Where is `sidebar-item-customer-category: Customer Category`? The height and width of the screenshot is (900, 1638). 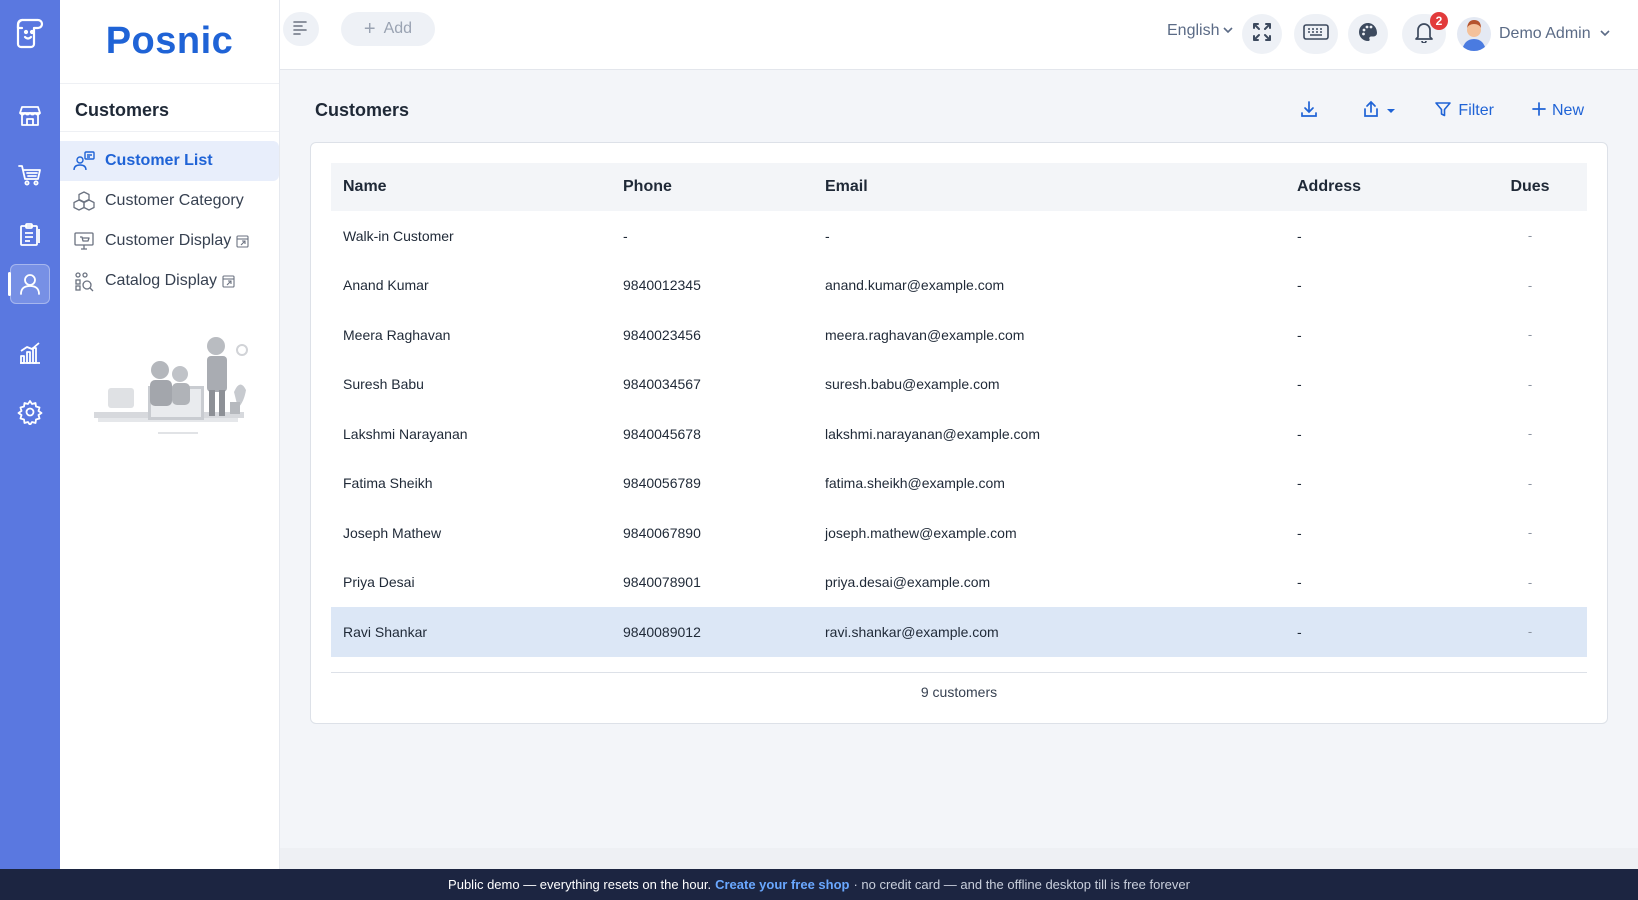
sidebar-item-customer-category: Customer Category is located at coordinates (169, 201).